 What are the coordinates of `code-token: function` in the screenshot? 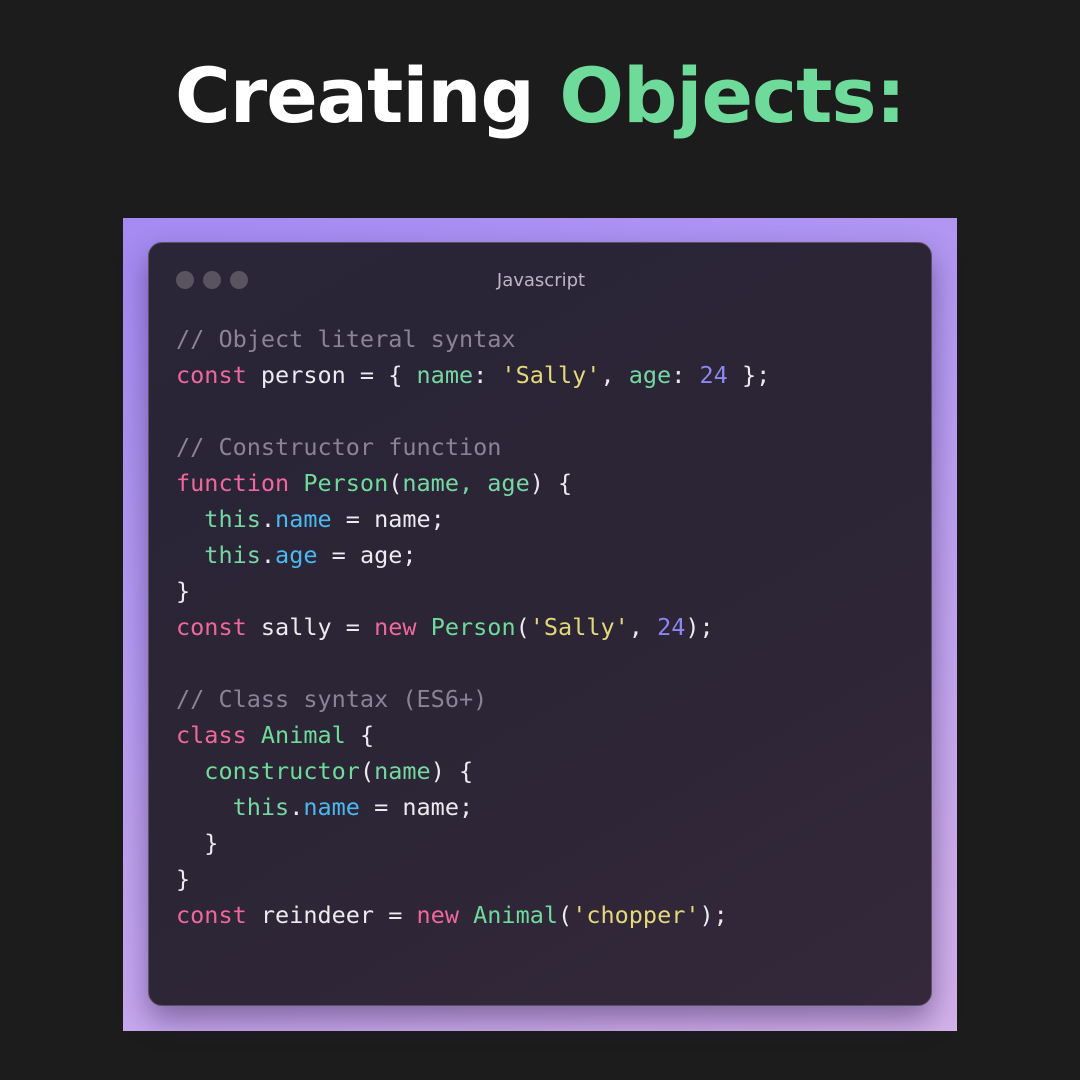 It's located at (233, 483).